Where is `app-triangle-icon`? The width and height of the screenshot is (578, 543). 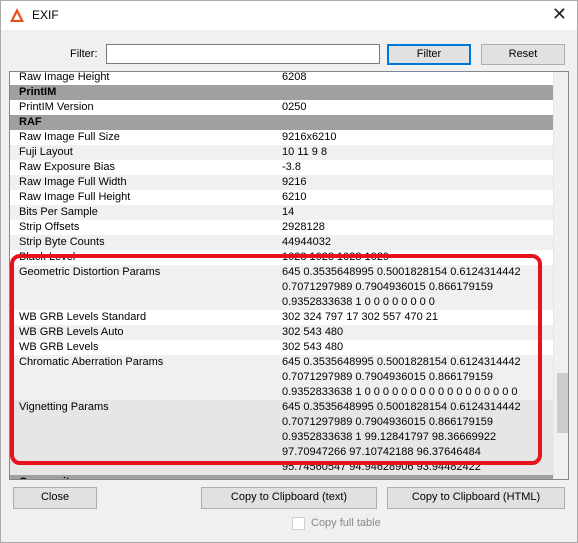 app-triangle-icon is located at coordinates (17, 15).